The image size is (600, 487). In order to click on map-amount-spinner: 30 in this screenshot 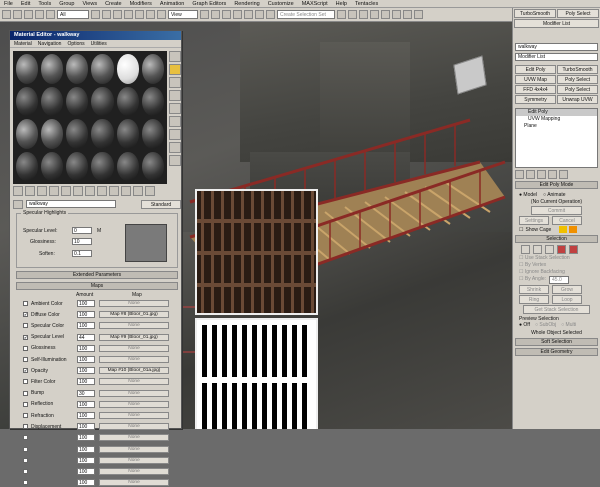, I will do `click(86, 393)`.